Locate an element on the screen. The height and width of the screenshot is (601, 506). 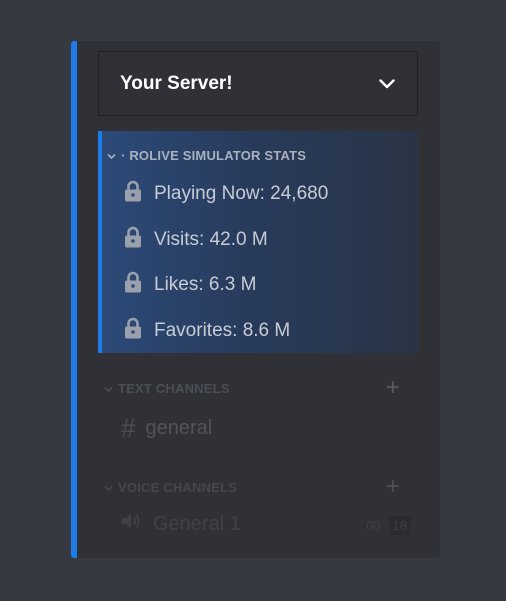
channel-label: general is located at coordinates (179, 428).